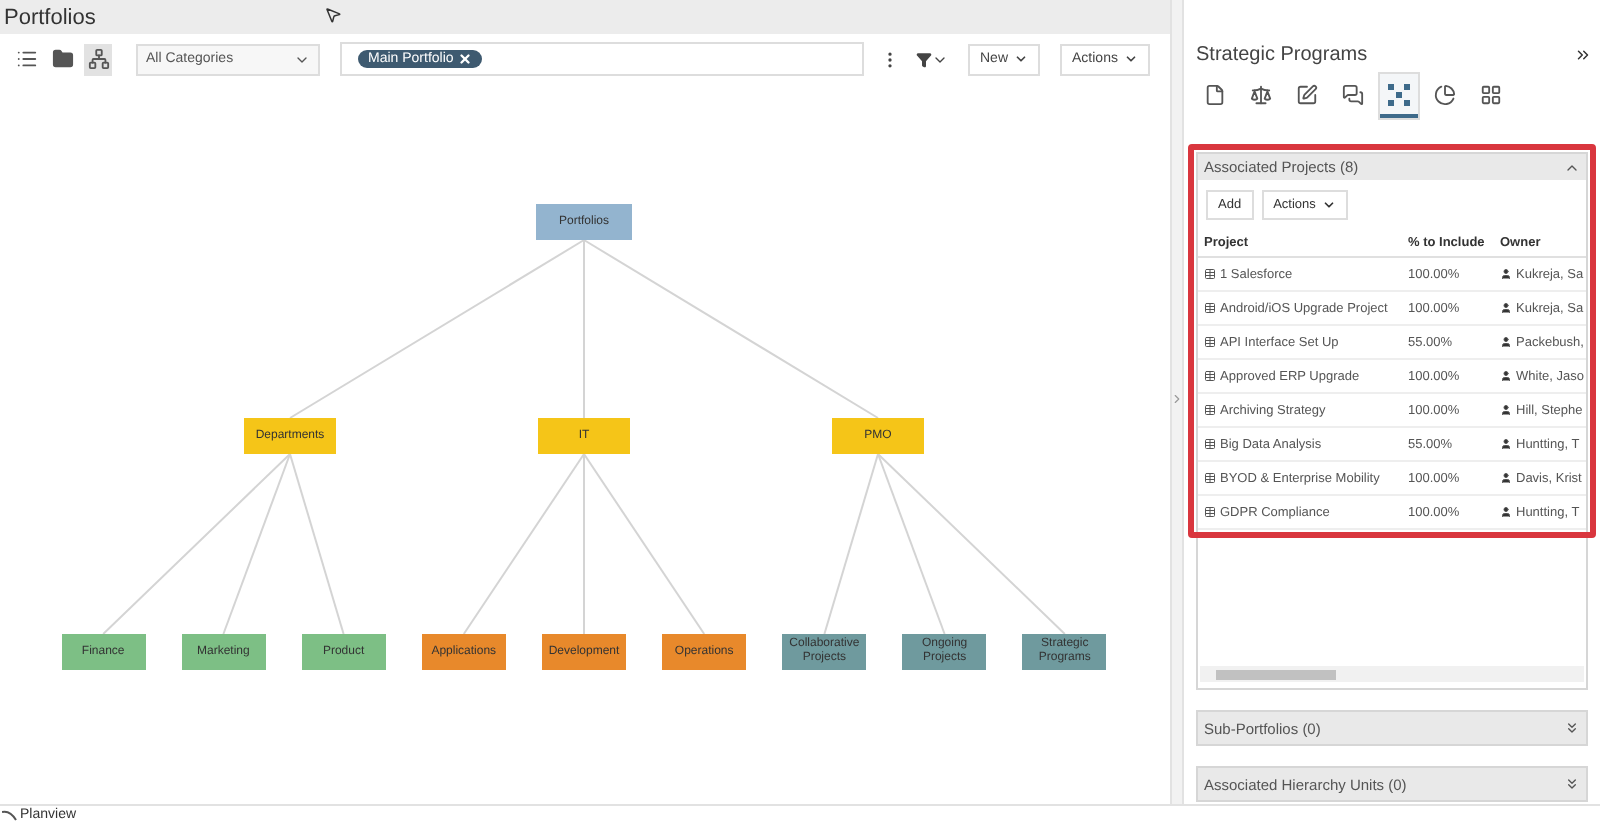 The image size is (1600, 824). Describe the element at coordinates (62, 59) in the screenshot. I see `folder-icon` at that location.